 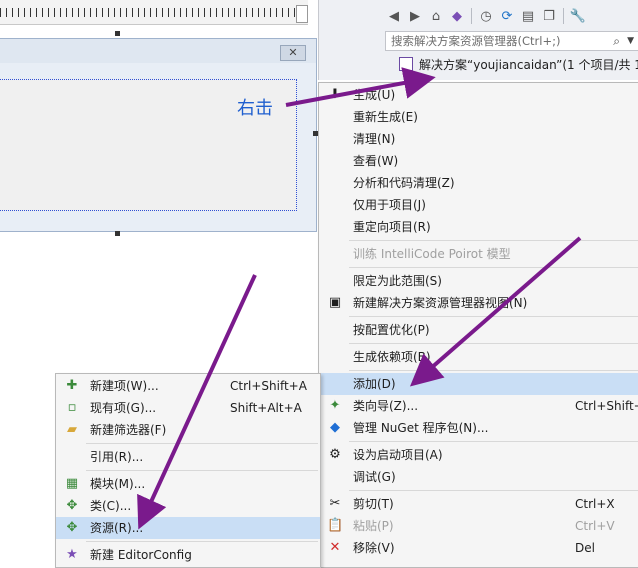 What do you see at coordinates (528, 16) in the screenshot?
I see `collapse-icon: ▤` at bounding box center [528, 16].